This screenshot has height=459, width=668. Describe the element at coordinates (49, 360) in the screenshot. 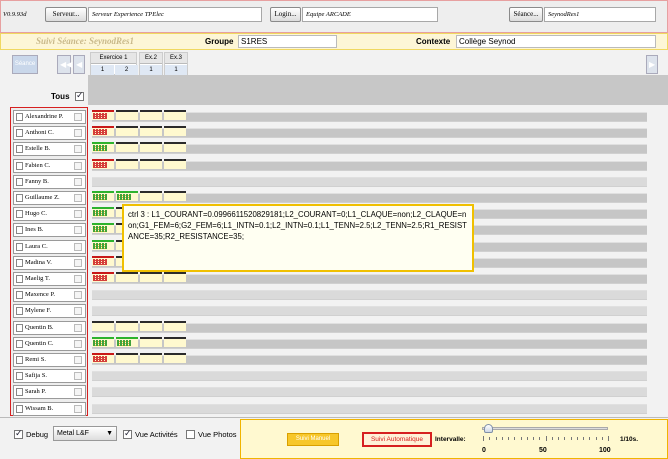

I see `student-item: Remi S.` at that location.